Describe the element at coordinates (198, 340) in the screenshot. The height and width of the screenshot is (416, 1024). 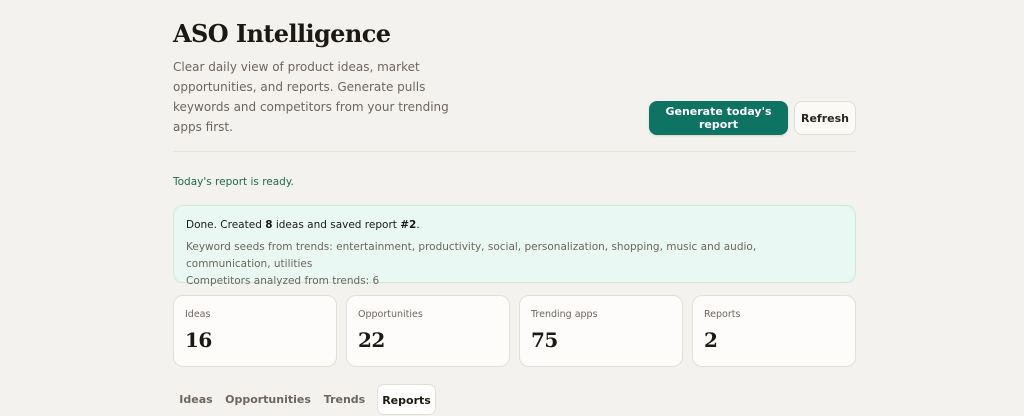
I see `stat-value: 16` at that location.